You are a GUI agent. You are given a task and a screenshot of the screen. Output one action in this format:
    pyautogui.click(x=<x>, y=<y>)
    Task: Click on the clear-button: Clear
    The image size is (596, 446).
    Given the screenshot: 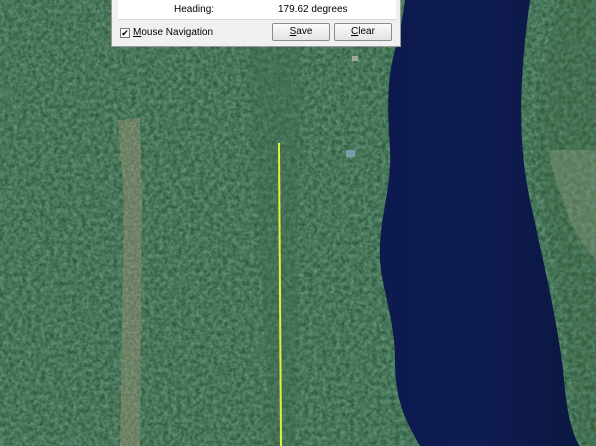 What is the action you would take?
    pyautogui.click(x=363, y=32)
    